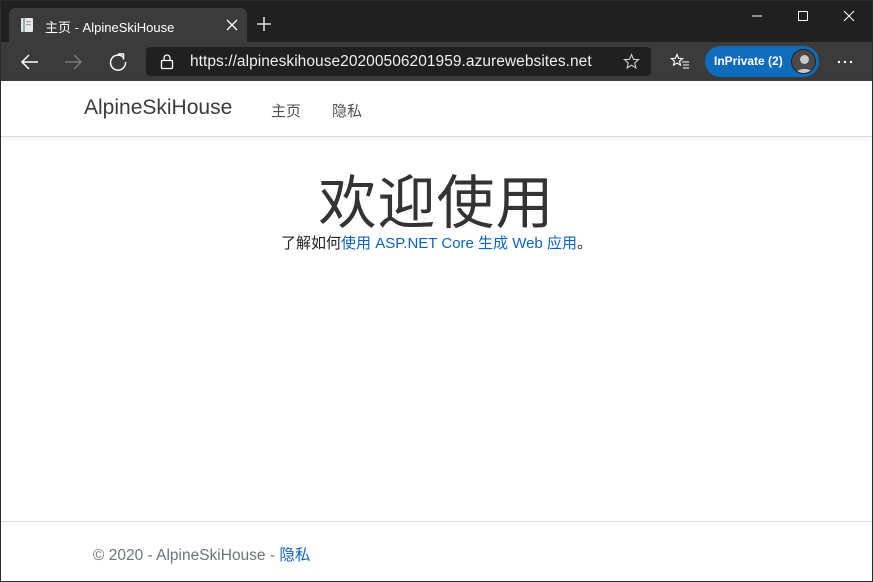 This screenshot has height=582, width=873. What do you see at coordinates (167, 61) in the screenshot?
I see `lock-icon` at bounding box center [167, 61].